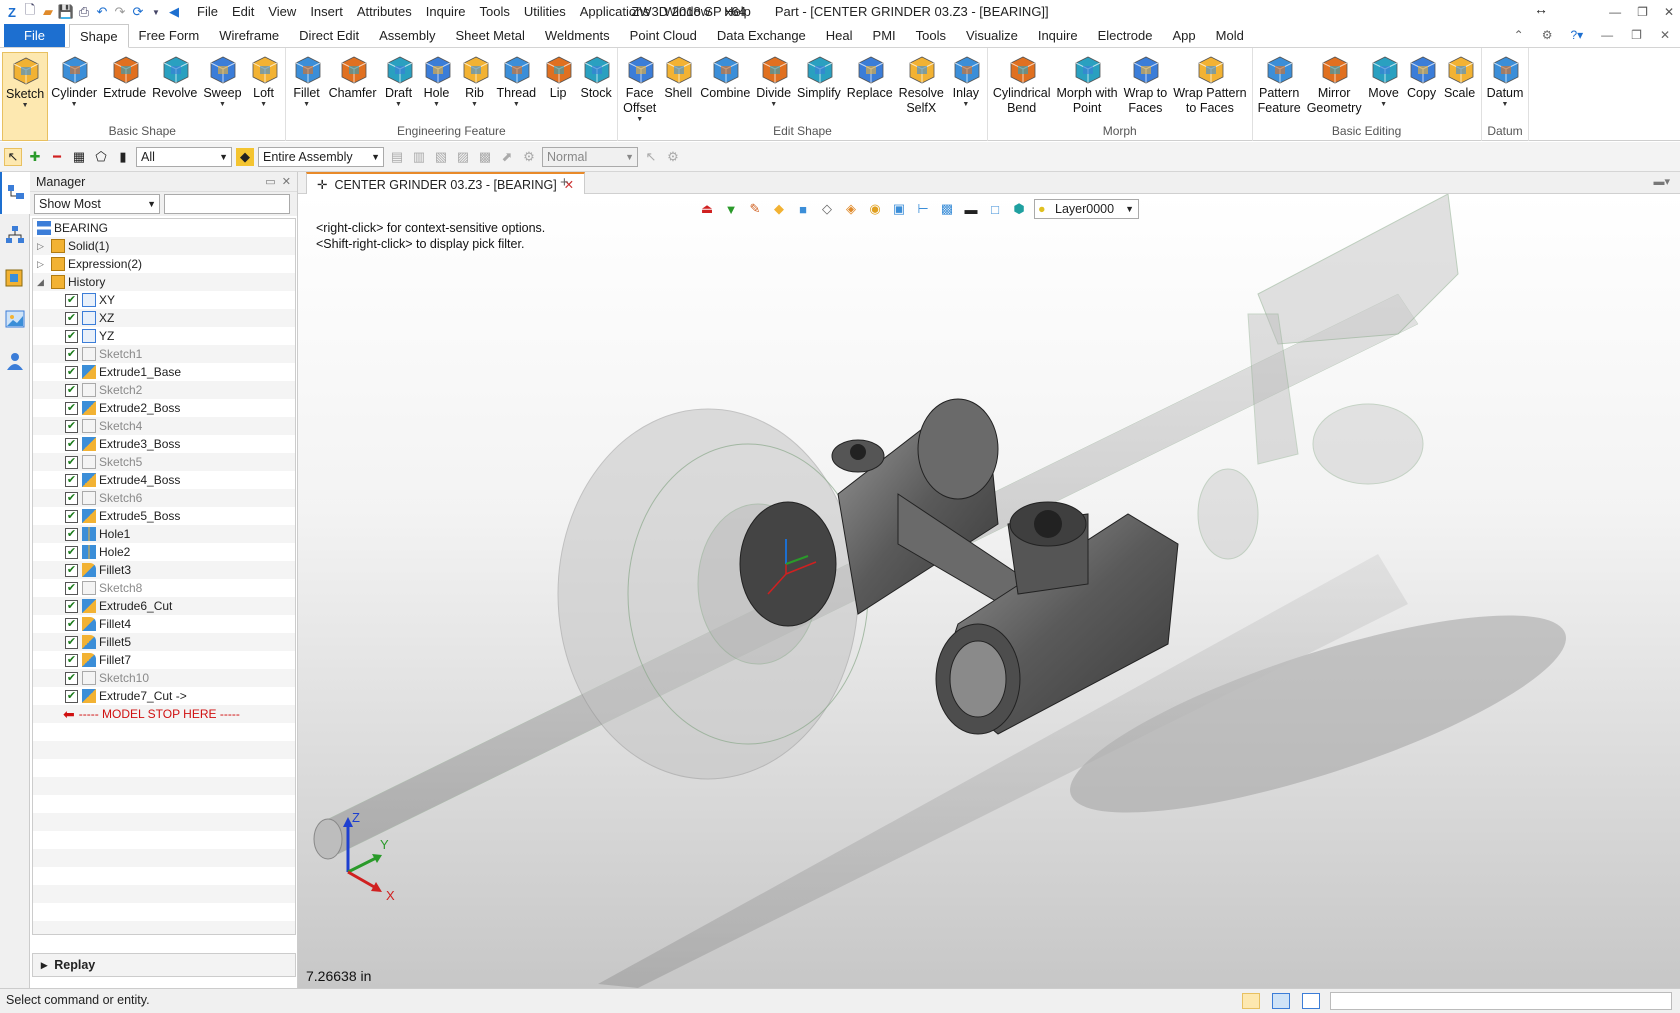 Image resolution: width=1680 pixels, height=1013 pixels. Describe the element at coordinates (164, 462) in the screenshot. I see `history-item: ✔ Sketch5` at that location.